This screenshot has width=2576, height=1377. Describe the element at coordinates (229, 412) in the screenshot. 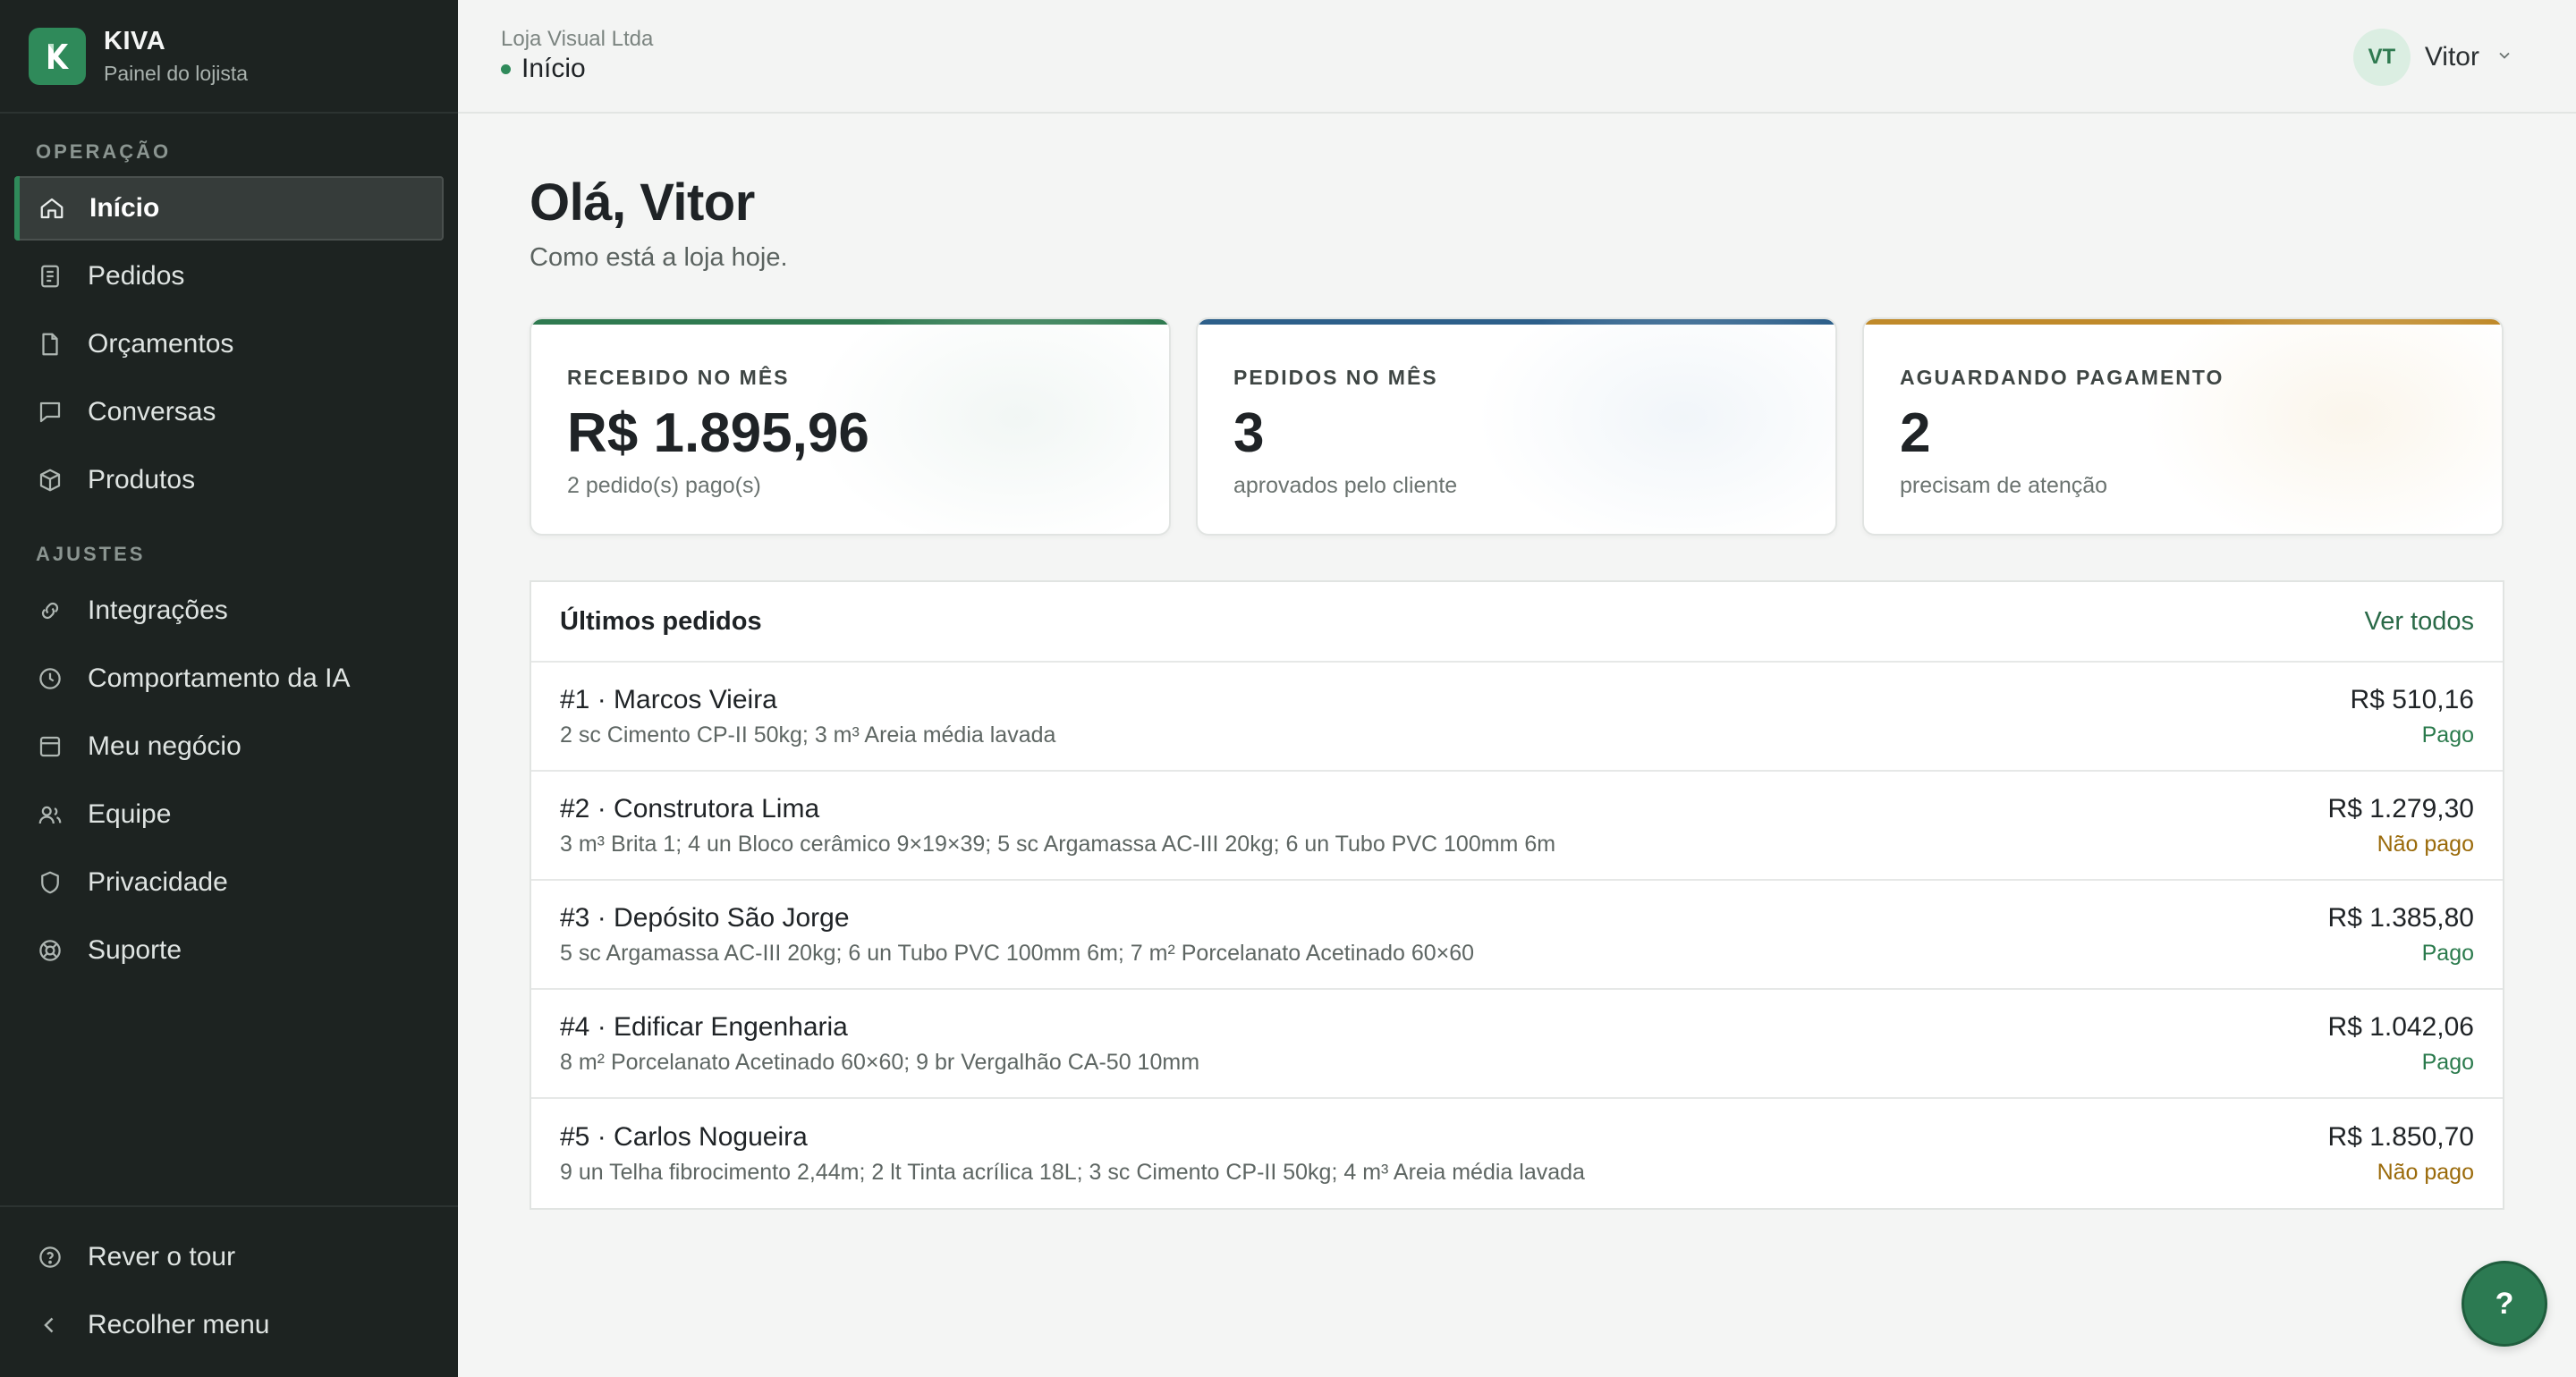

I see `sidebar-item-conversas: Conversas` at that location.